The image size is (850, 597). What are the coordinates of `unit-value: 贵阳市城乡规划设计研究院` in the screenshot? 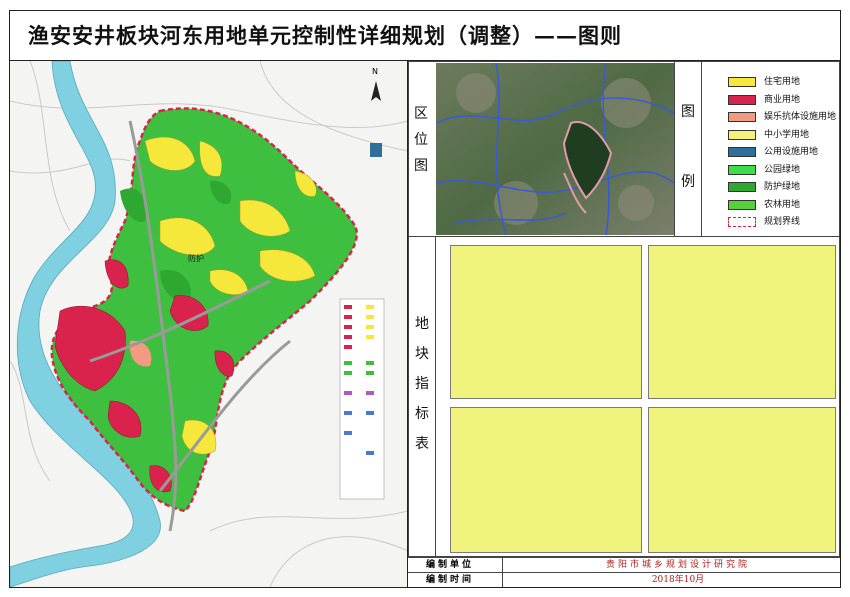 It's located at (677, 565).